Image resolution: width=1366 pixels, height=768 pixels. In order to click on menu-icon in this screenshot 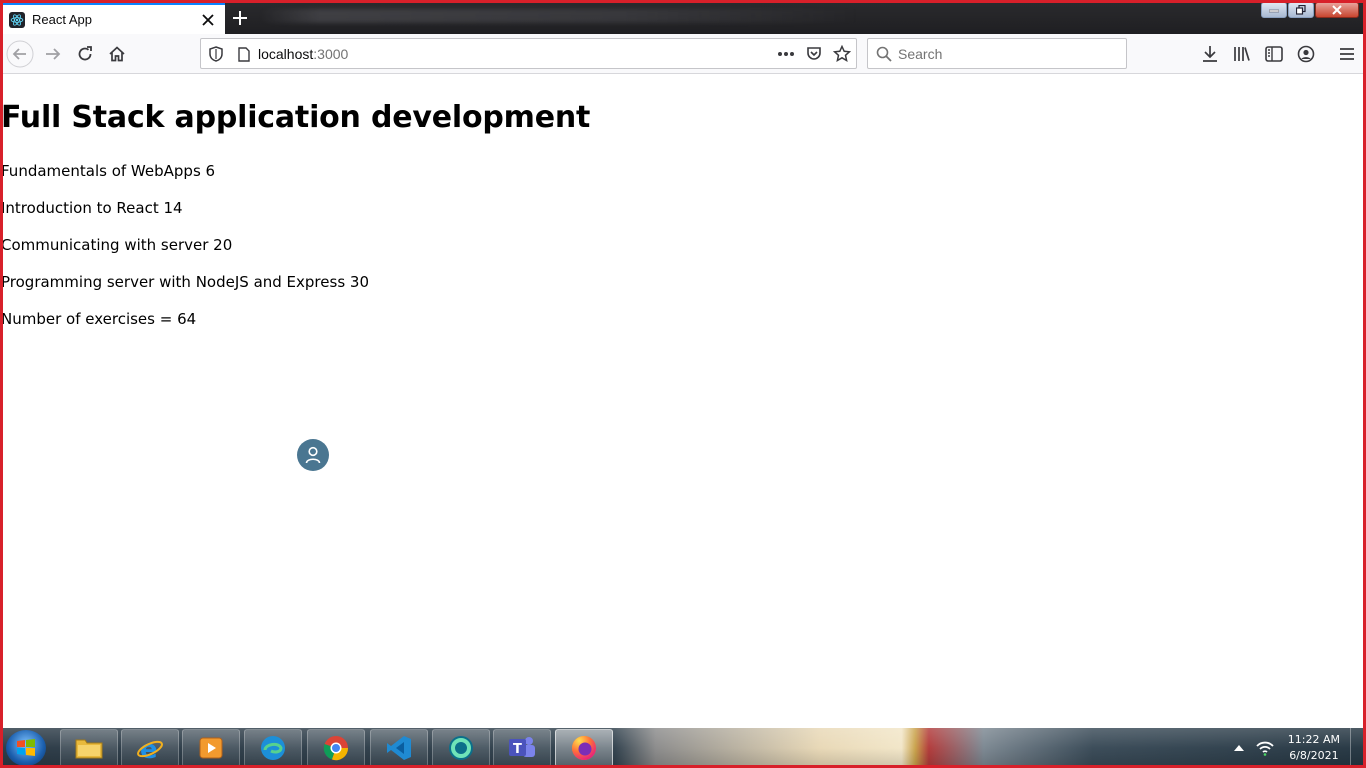, I will do `click(1347, 54)`.